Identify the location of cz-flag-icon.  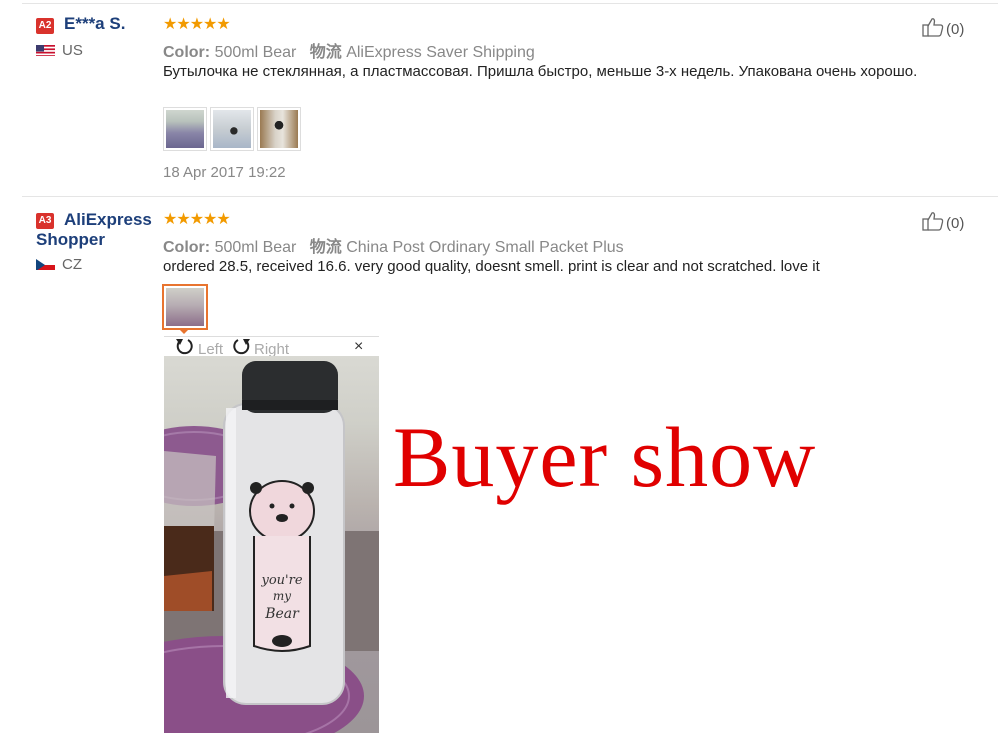
(45, 264).